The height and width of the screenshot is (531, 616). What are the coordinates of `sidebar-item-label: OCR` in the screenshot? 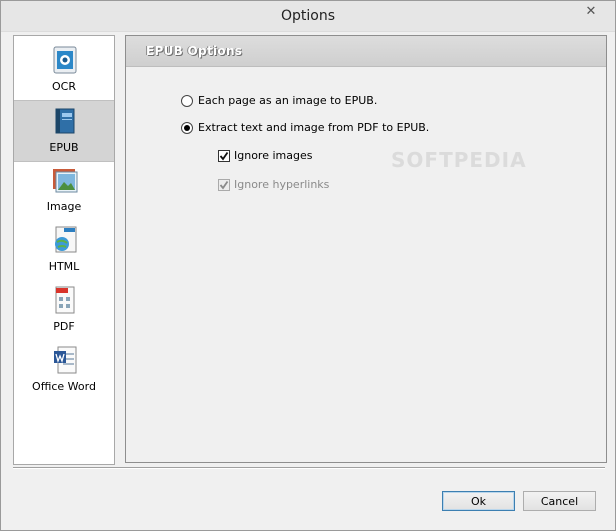 It's located at (64, 86).